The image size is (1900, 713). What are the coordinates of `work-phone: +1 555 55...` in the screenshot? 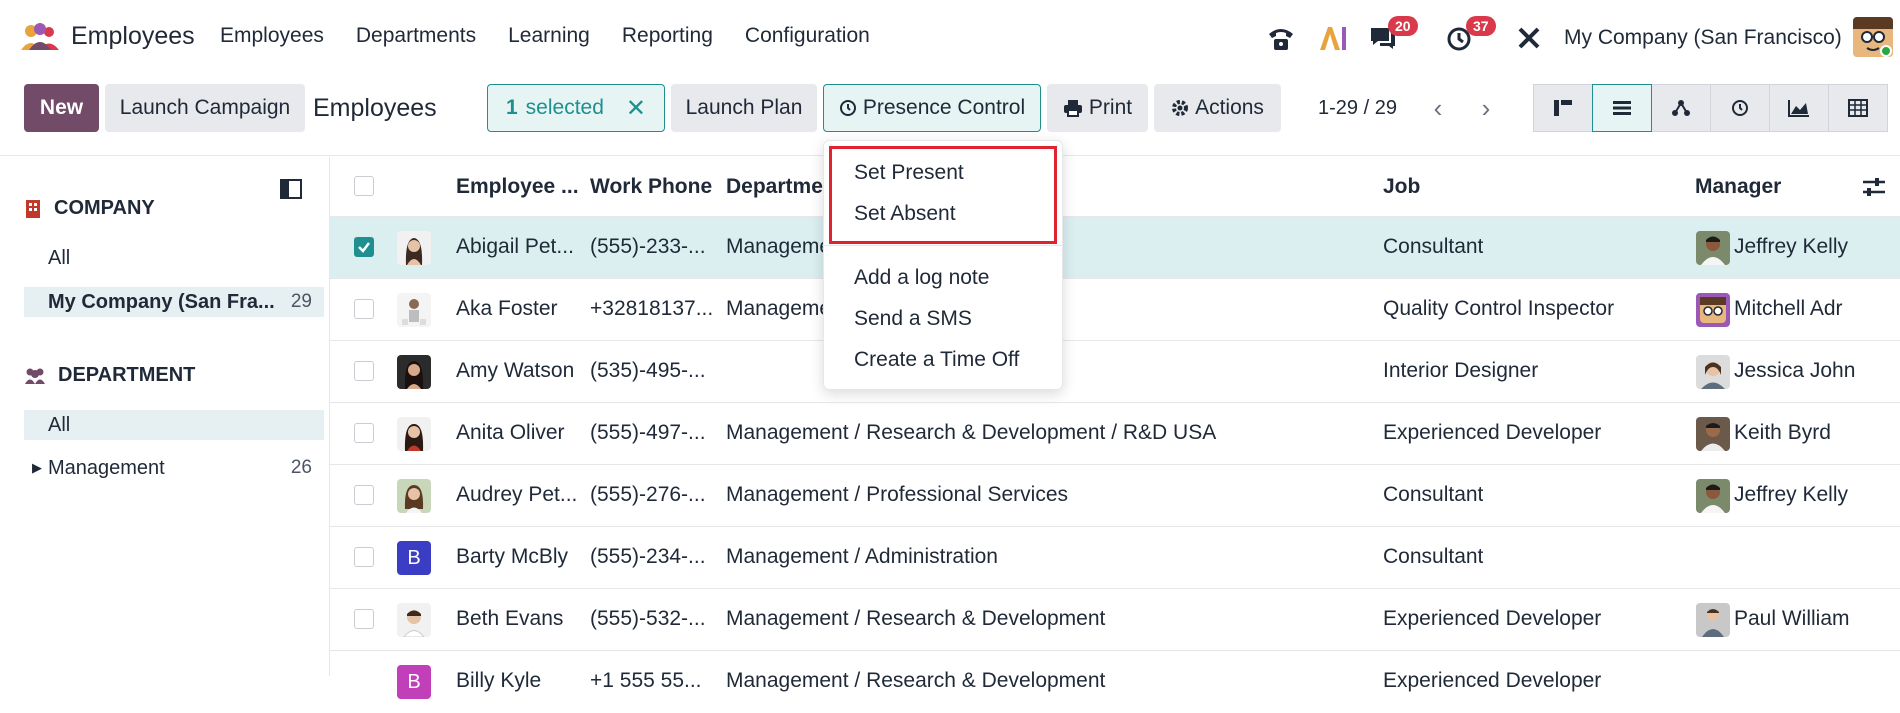 It's located at (646, 680).